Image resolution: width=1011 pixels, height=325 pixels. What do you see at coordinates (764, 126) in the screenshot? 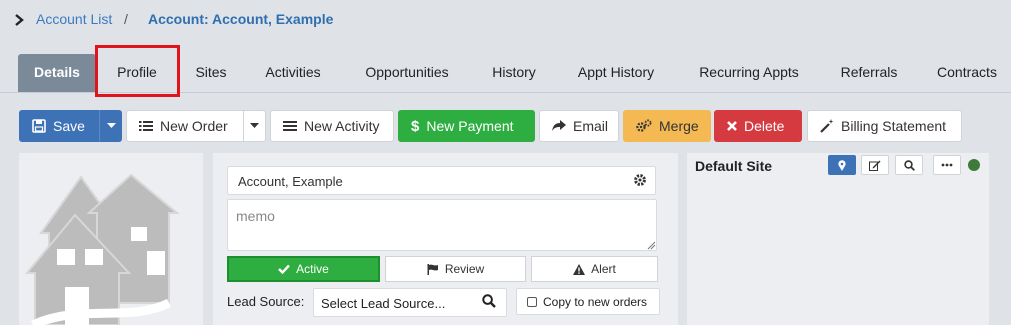
I see `delete-label: Delete` at bounding box center [764, 126].